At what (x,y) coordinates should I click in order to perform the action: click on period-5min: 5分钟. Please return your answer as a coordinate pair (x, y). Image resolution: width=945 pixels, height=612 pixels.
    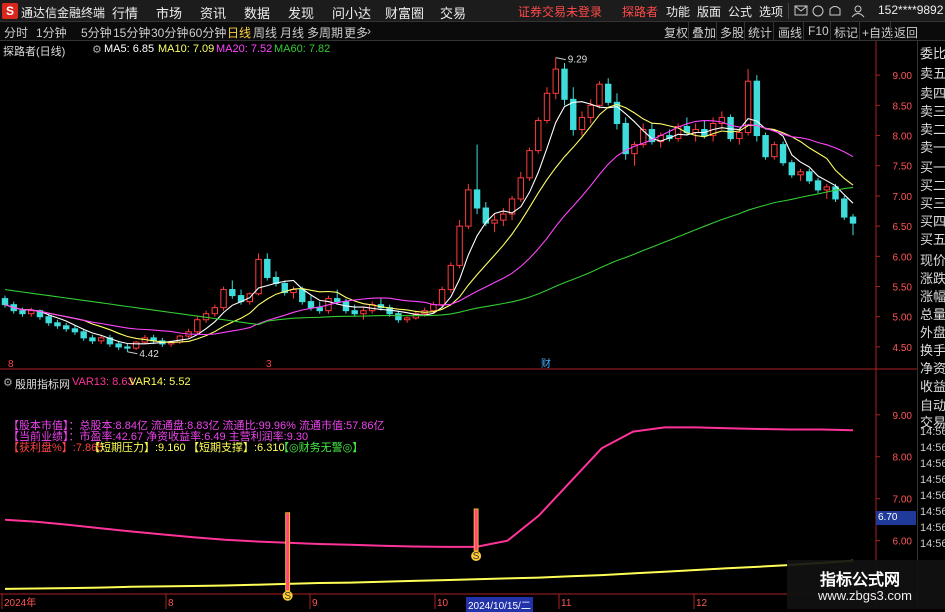
    Looking at the image, I should click on (96, 32).